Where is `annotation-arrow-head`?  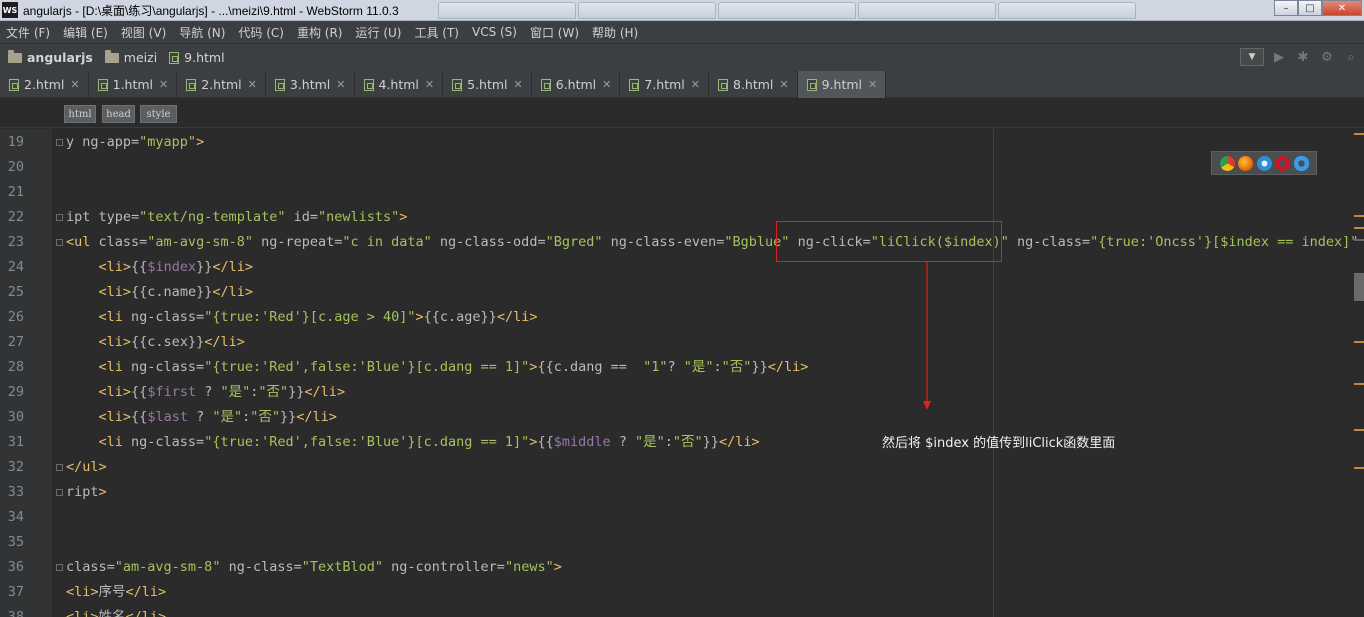 annotation-arrow-head is located at coordinates (927, 405).